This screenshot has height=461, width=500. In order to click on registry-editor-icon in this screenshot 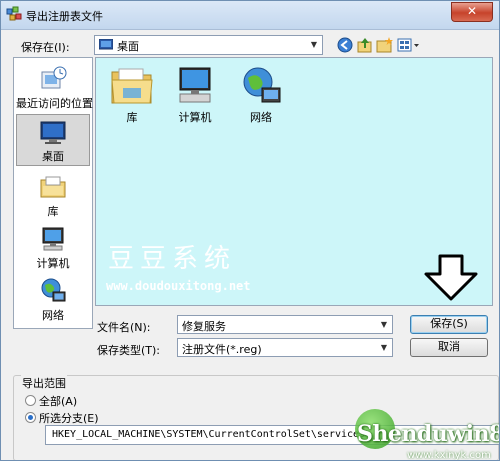, I will do `click(14, 13)`.